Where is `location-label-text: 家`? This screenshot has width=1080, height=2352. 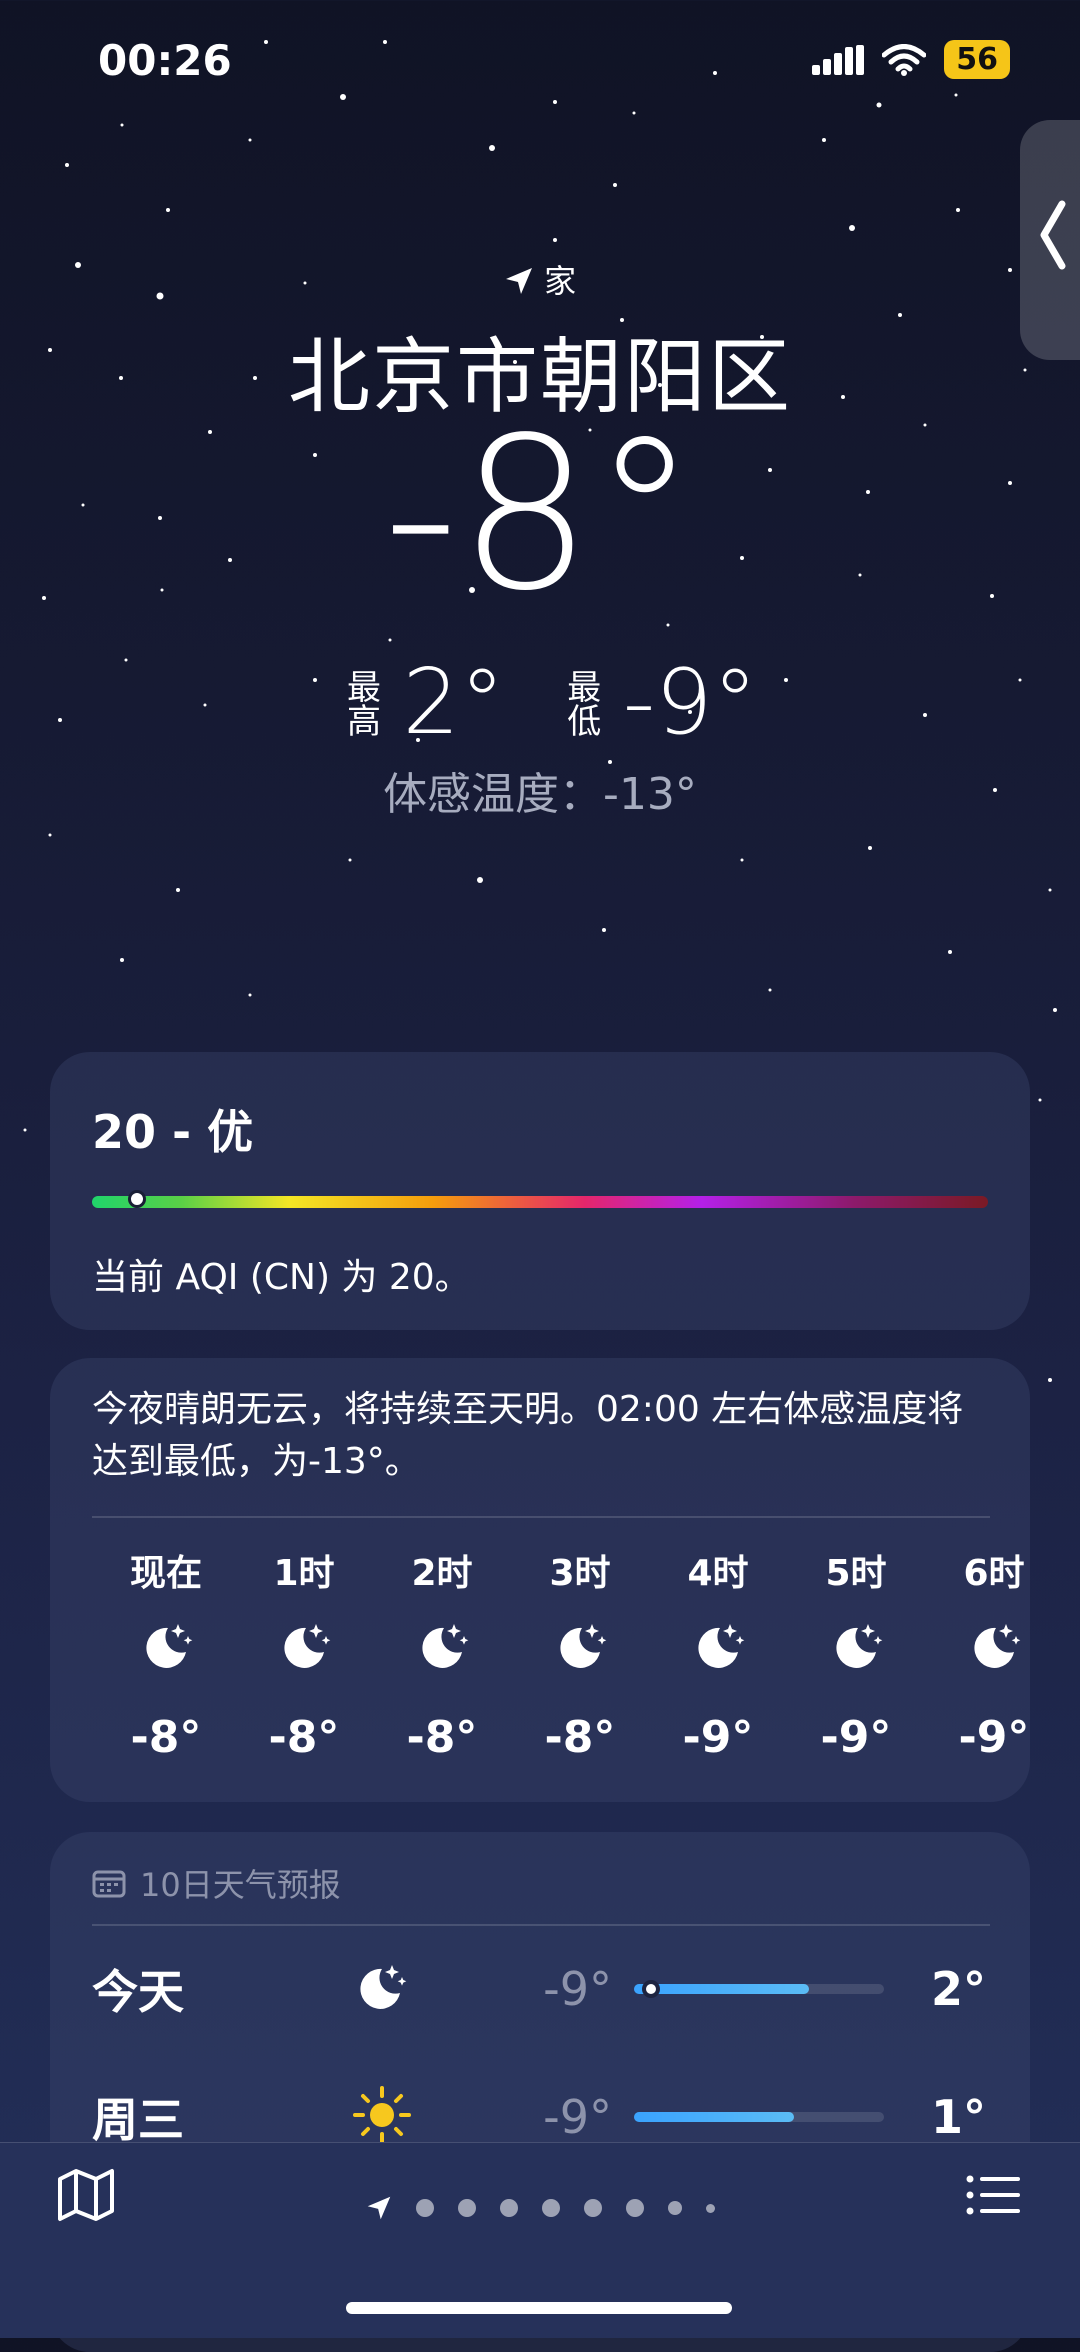 location-label-text: 家 is located at coordinates (560, 281).